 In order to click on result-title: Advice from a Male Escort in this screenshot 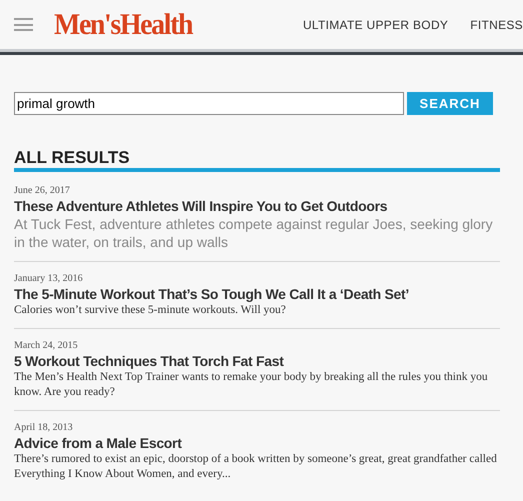, I will do `click(257, 443)`.